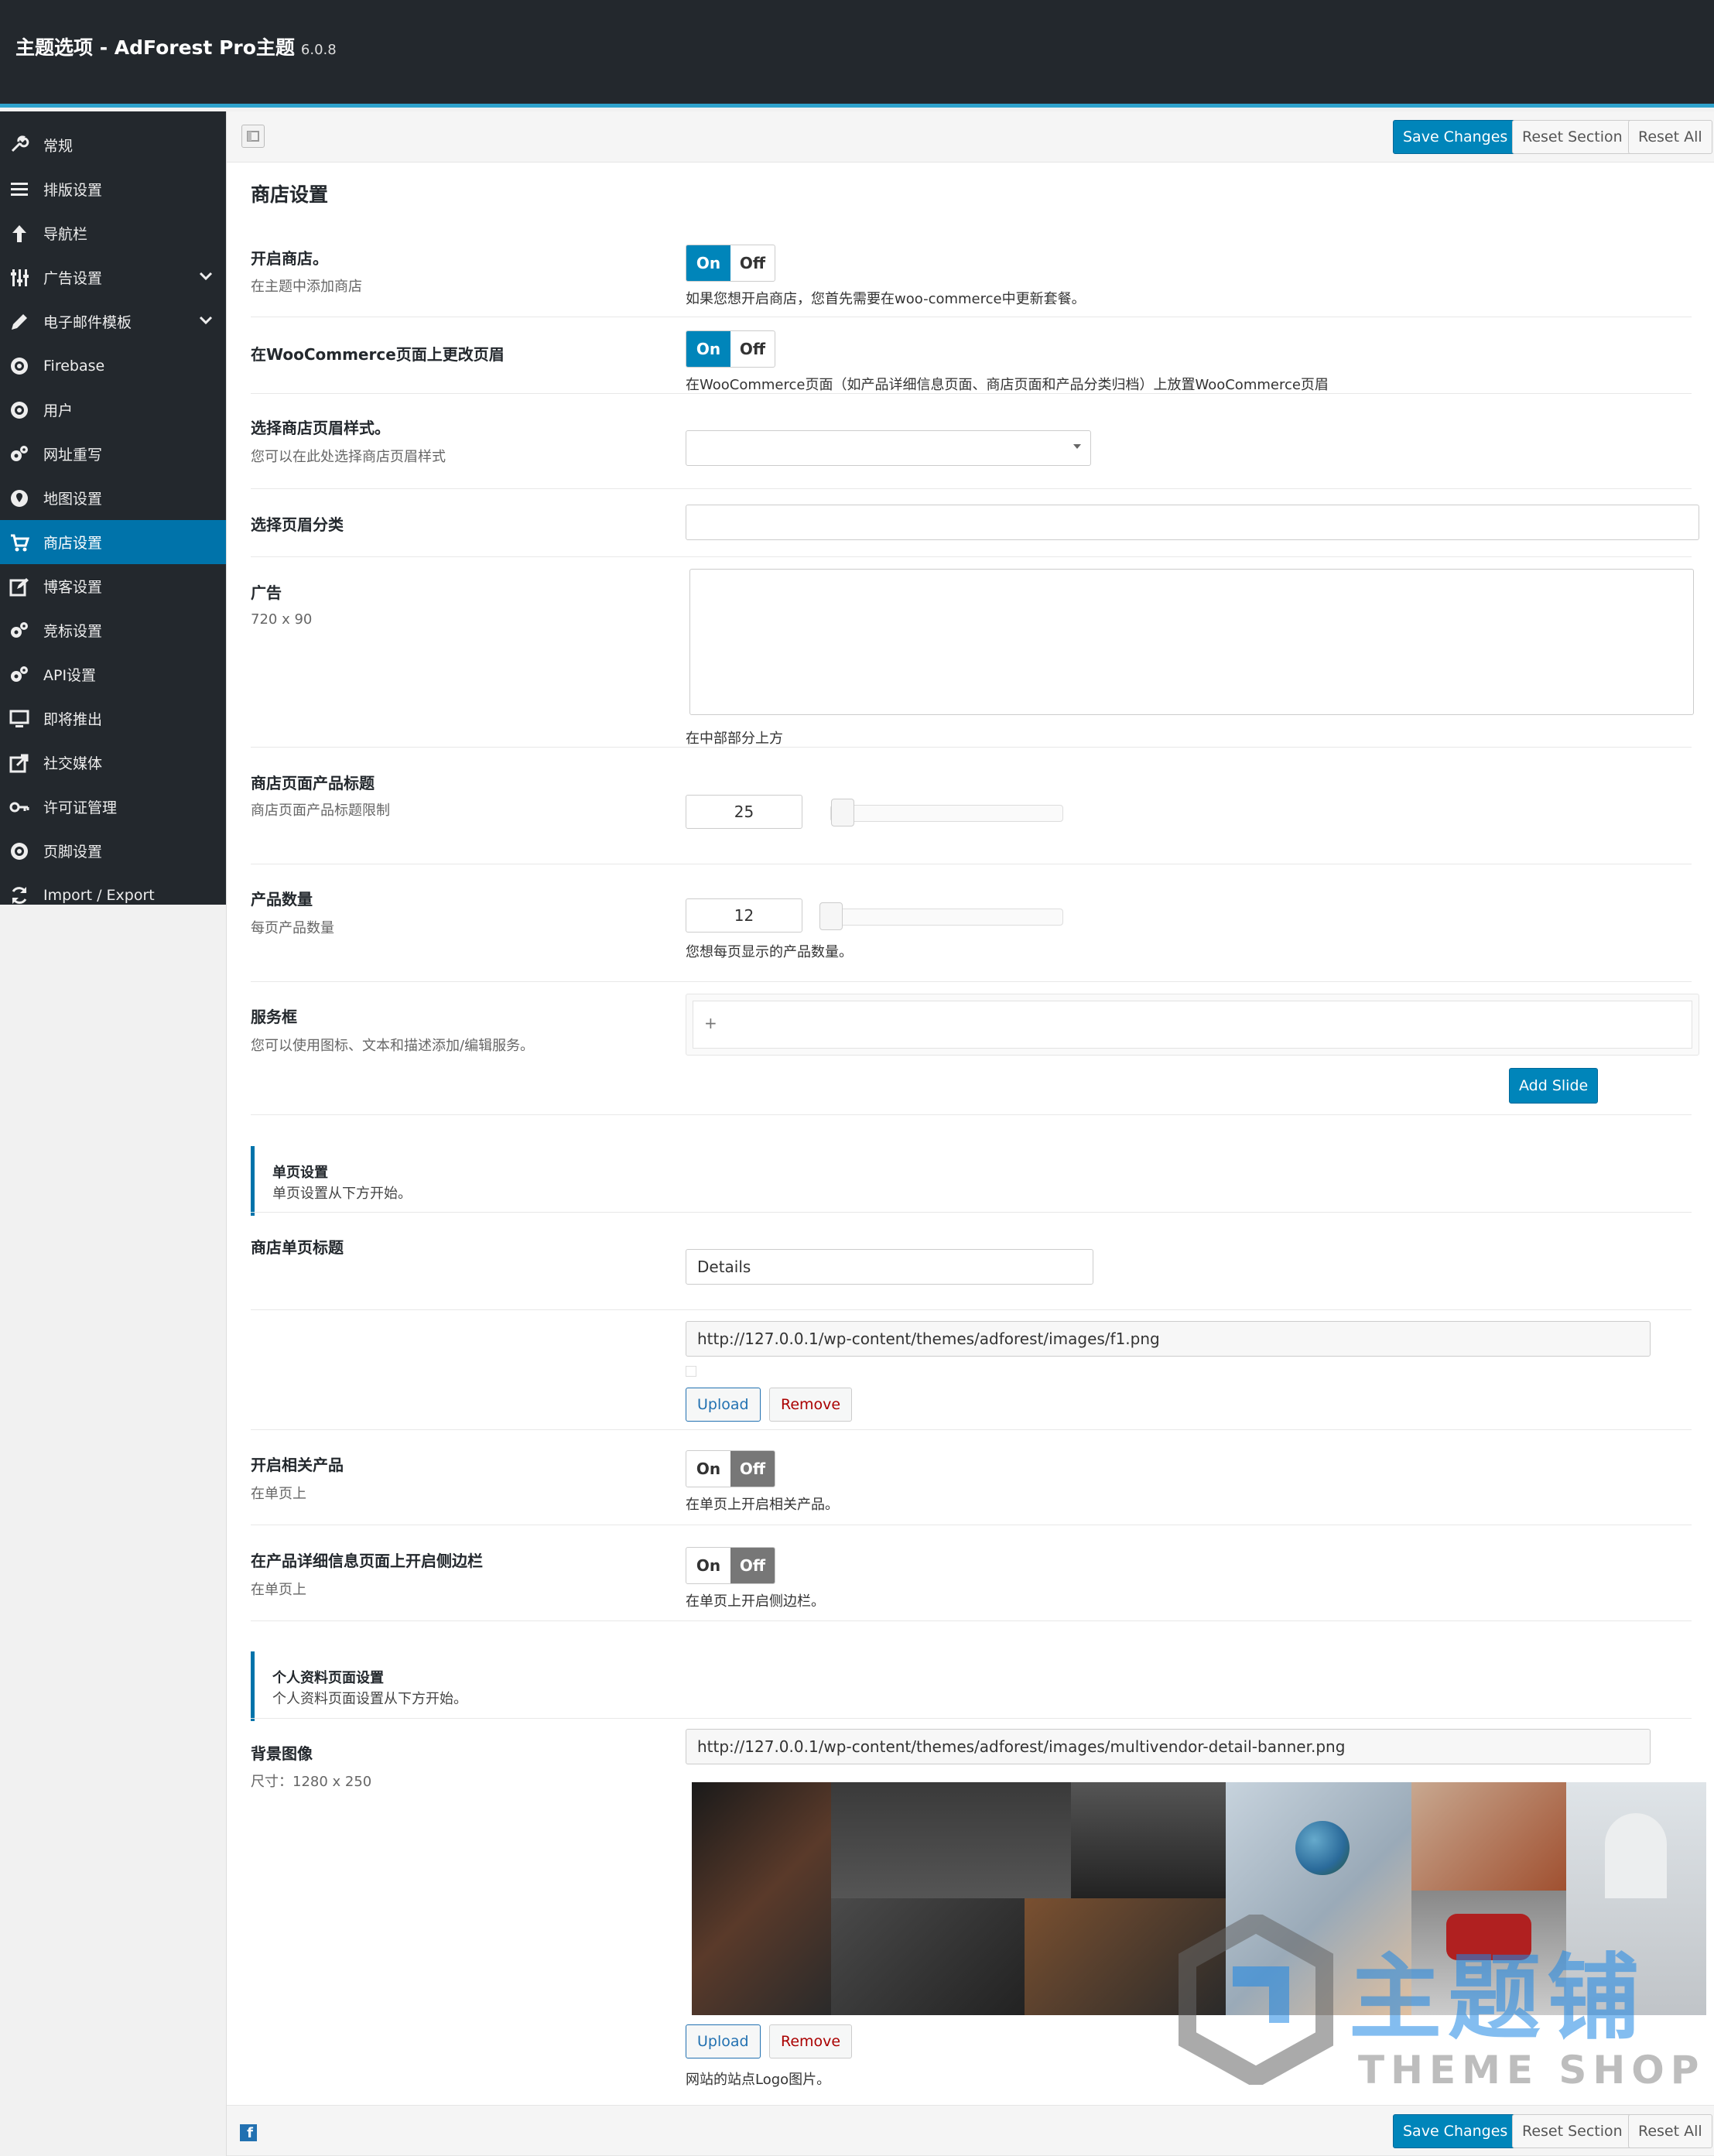 This screenshot has width=1714, height=2156. What do you see at coordinates (278, 1590) in the screenshot?
I see `product-sidebar-sub: 在单页上` at bounding box center [278, 1590].